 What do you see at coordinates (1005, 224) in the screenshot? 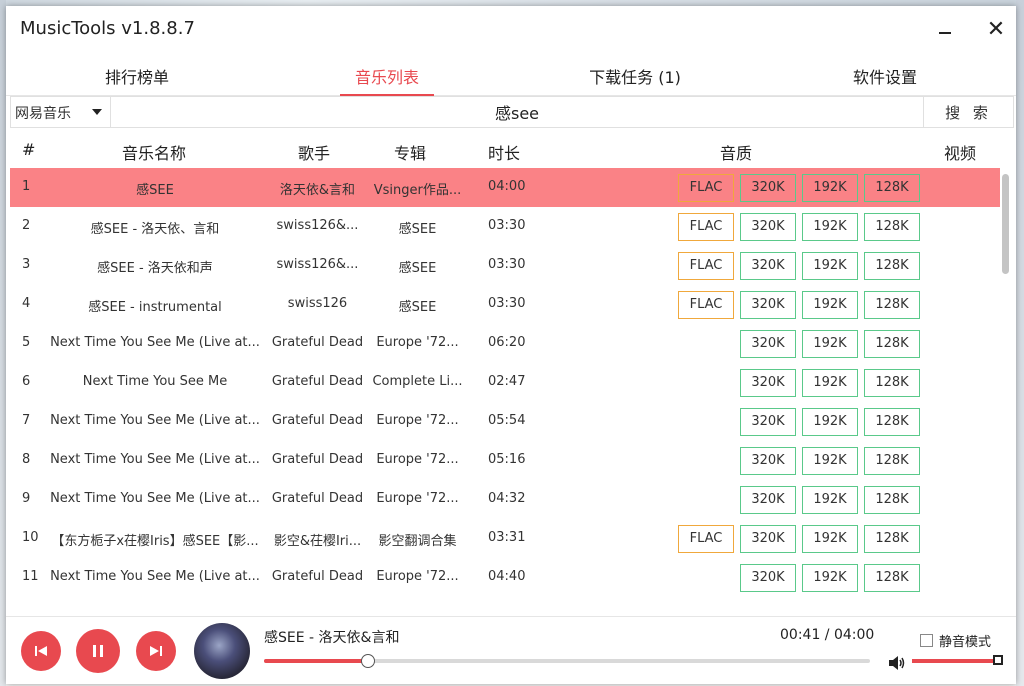
I see `scrollbar-thumb` at bounding box center [1005, 224].